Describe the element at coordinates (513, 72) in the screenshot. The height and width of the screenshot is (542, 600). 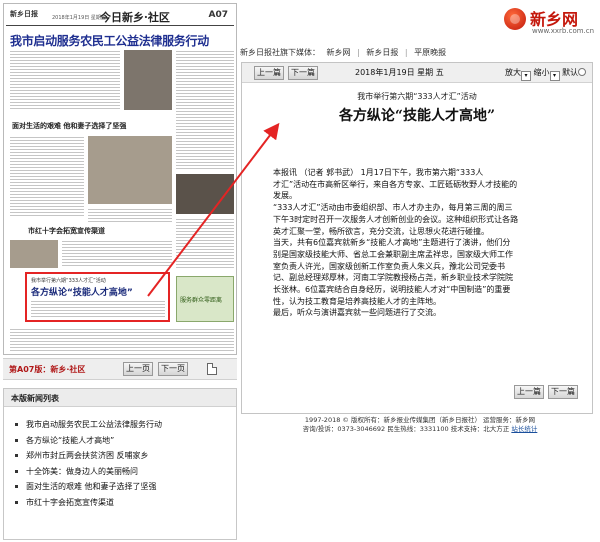
I see `zoom-in-label: 放大` at that location.